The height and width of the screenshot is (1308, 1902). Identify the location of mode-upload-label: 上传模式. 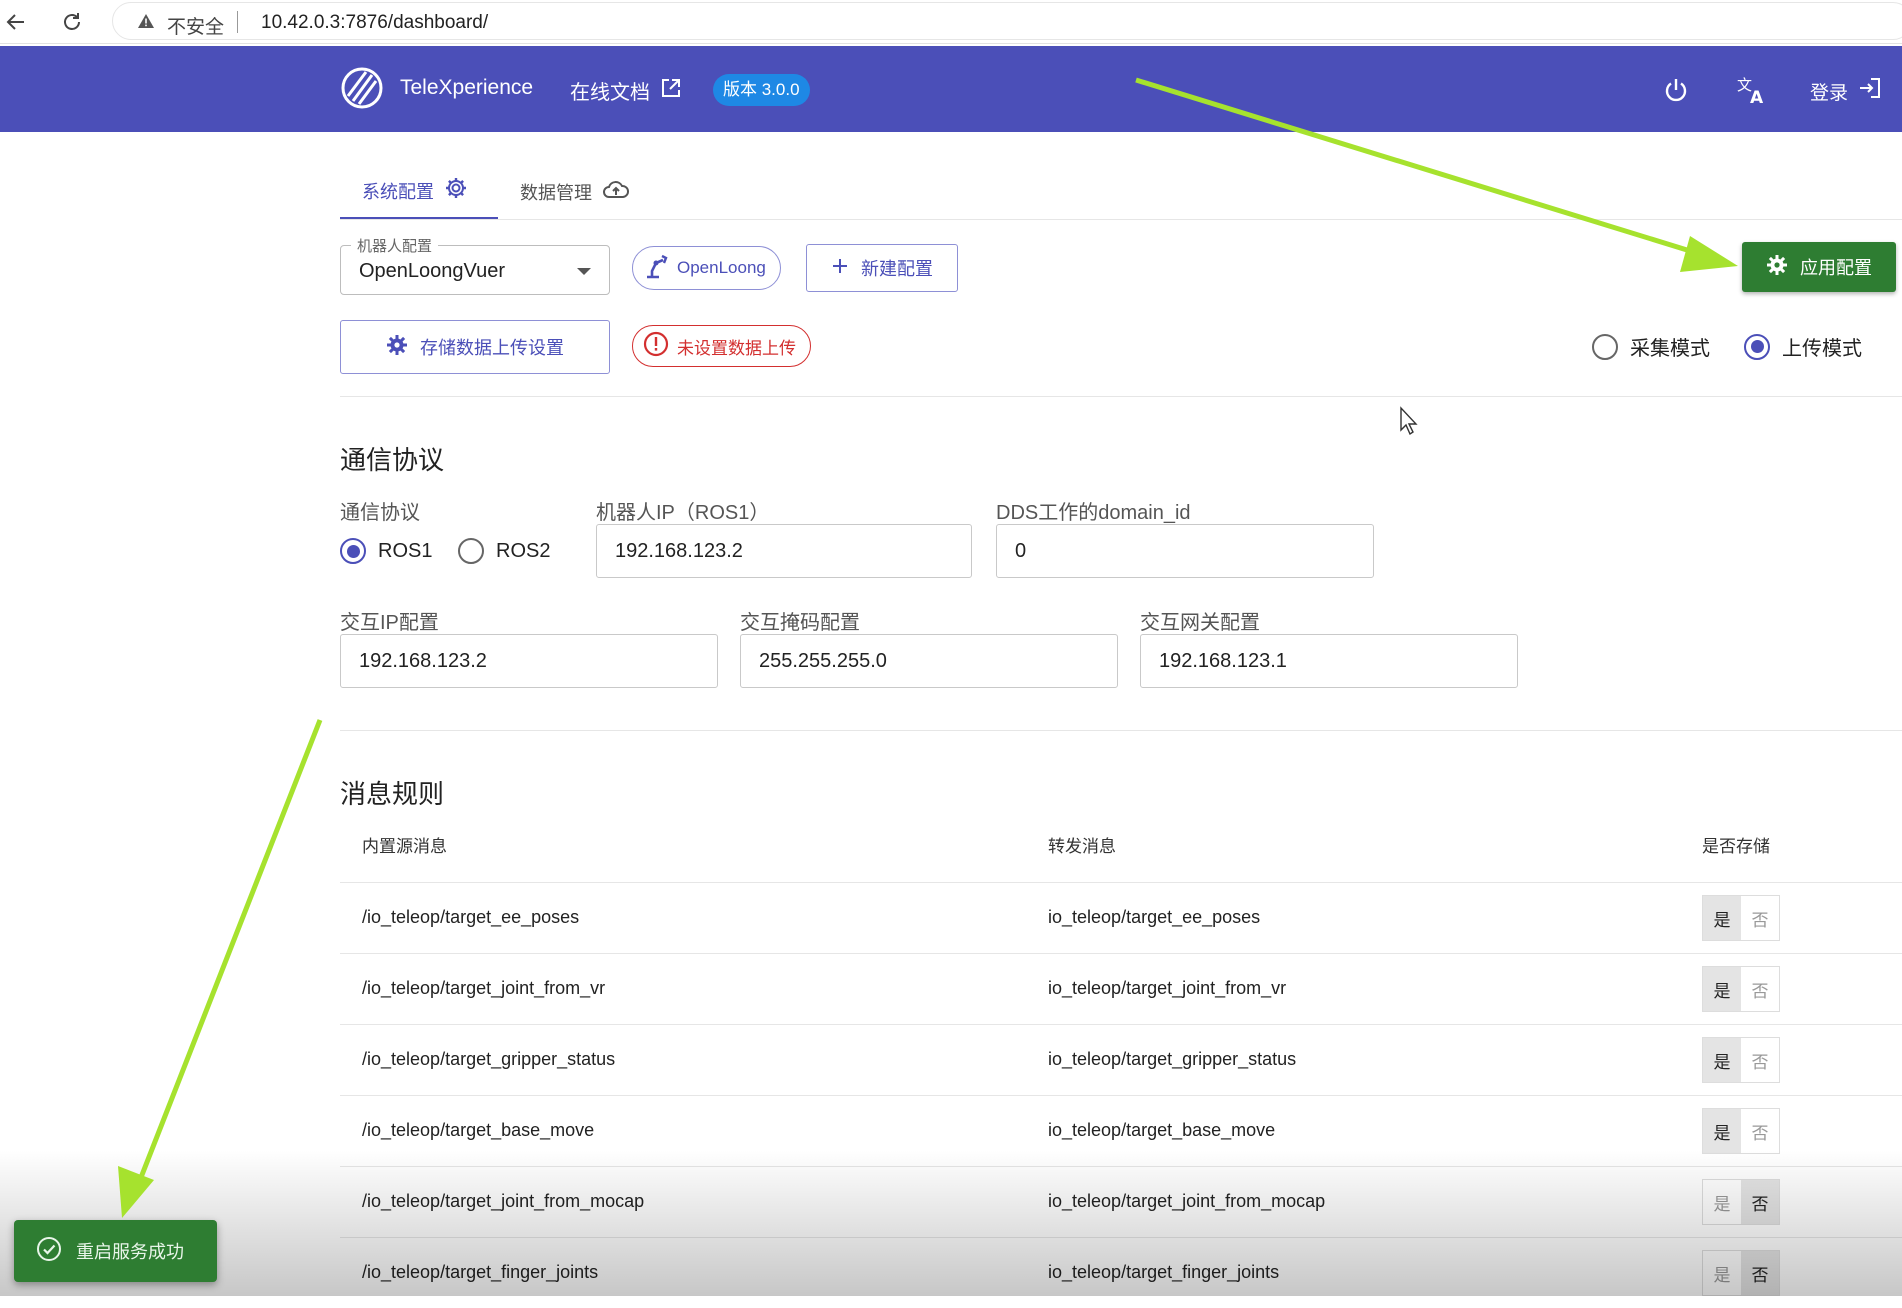
(1822, 349).